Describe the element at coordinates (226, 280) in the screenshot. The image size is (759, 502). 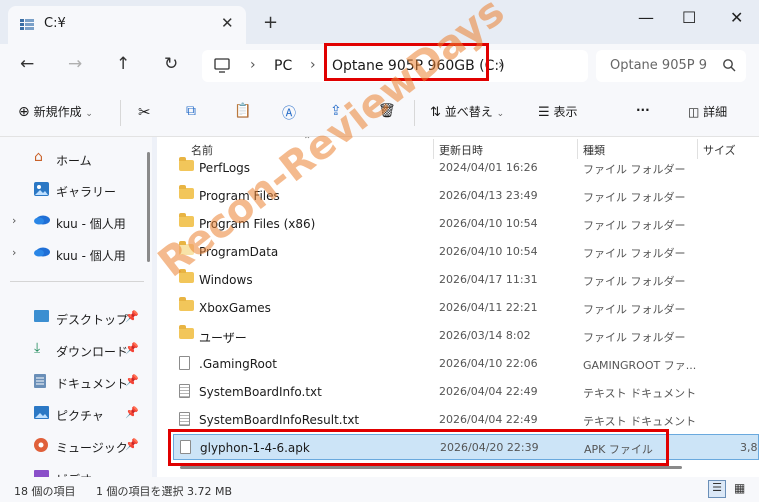
I see `file-name: Windows` at that location.